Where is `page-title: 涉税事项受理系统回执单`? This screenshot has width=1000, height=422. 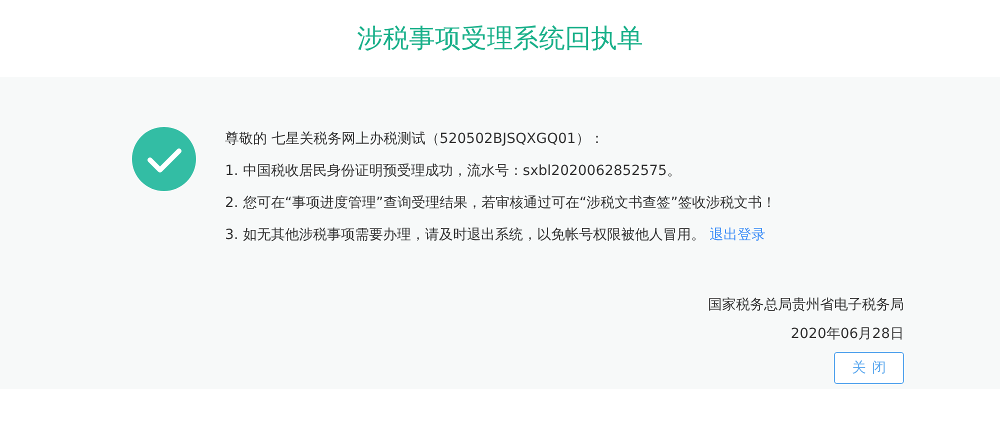
page-title: 涉税事项受理系统回执单 is located at coordinates (500, 39).